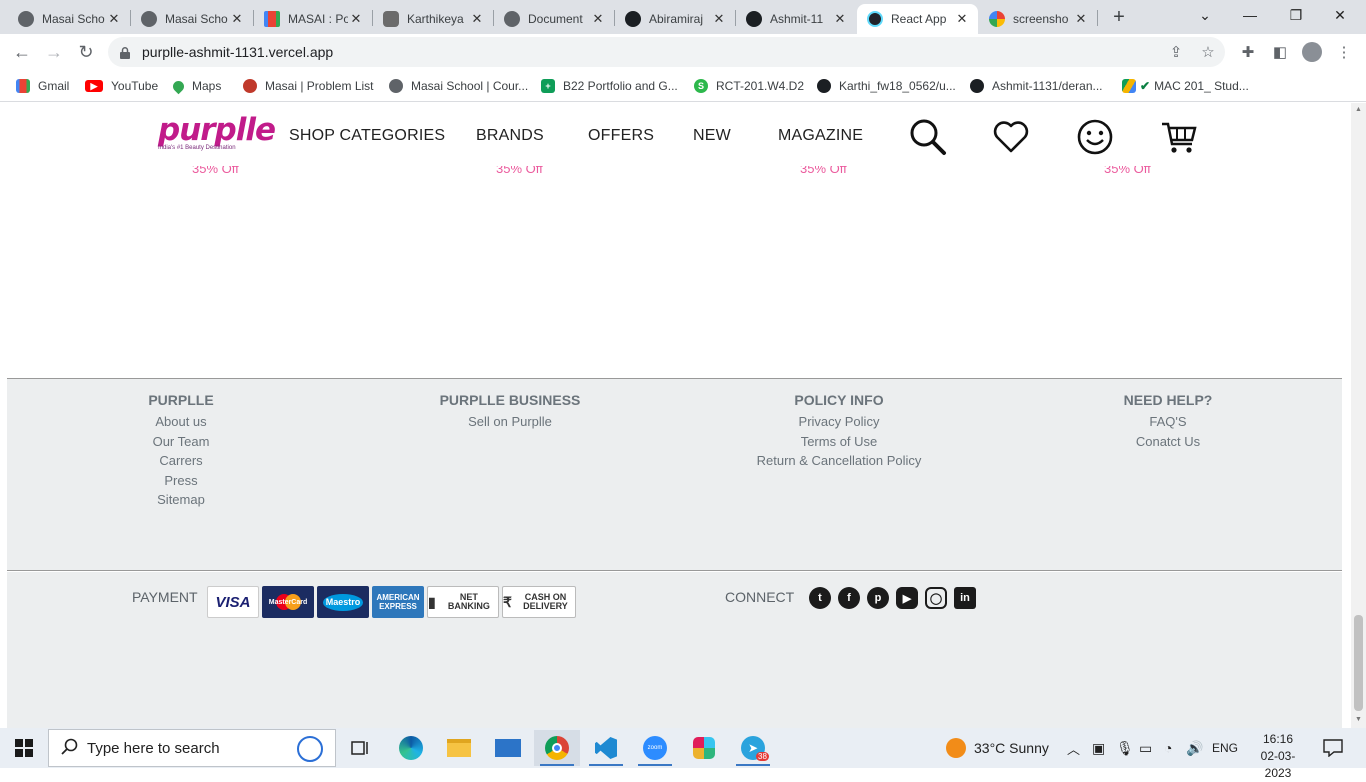 This screenshot has width=1366, height=782. I want to click on taskbar-search-input: Type here to search, so click(192, 748).